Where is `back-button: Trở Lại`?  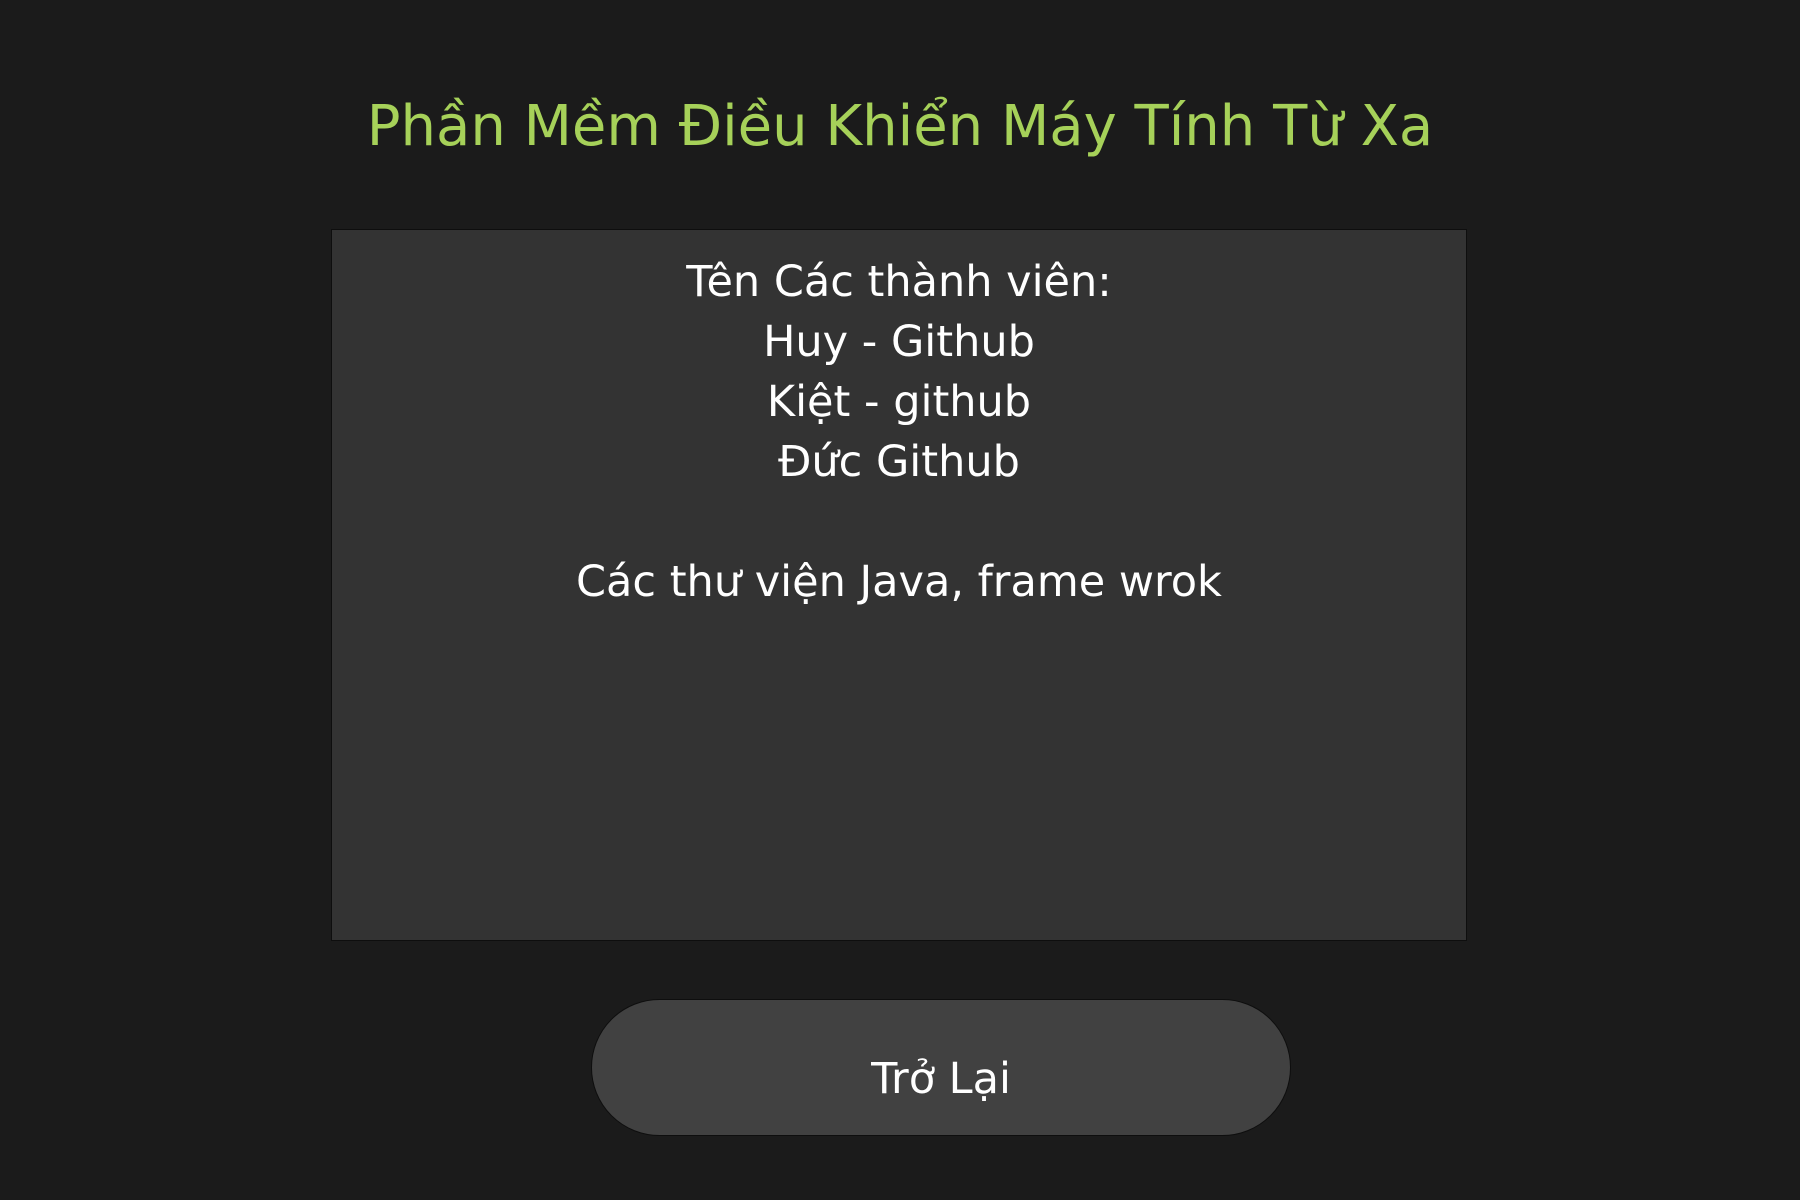 back-button: Trở Lại is located at coordinates (941, 1067).